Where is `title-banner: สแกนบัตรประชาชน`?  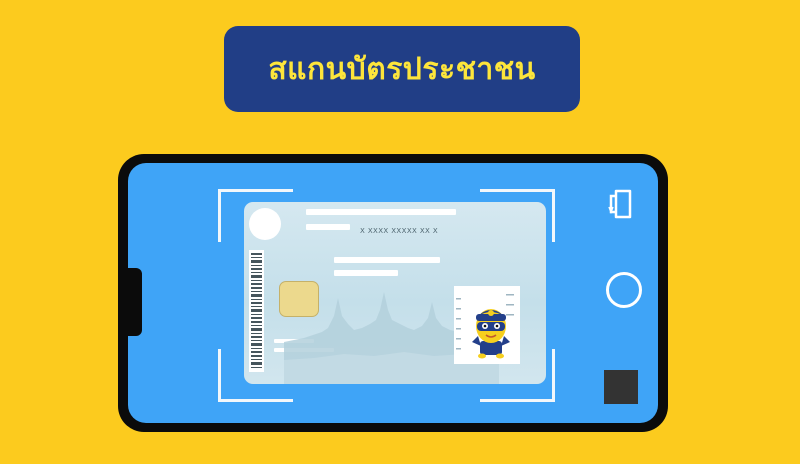
title-banner: สแกนบัตรประชาชน is located at coordinates (402, 69).